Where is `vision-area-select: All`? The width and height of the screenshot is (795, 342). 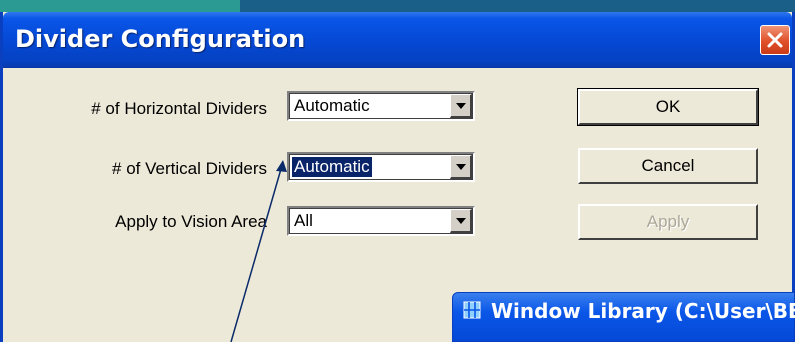
vision-area-select: All is located at coordinates (381, 221).